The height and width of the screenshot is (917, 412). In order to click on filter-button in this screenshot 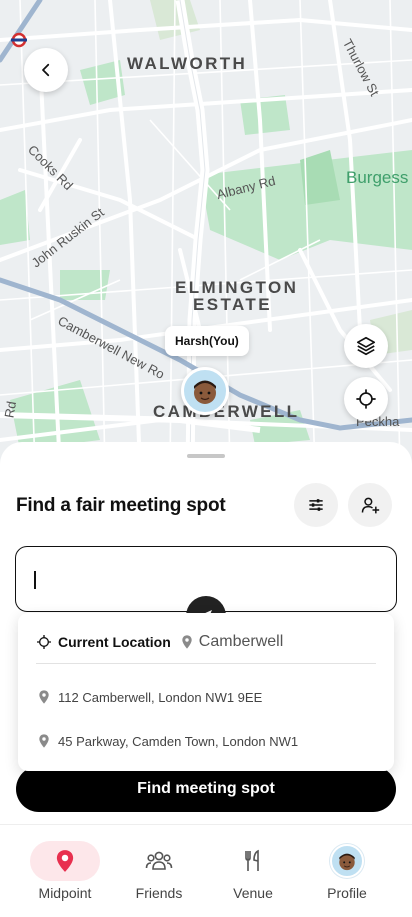, I will do `click(316, 505)`.